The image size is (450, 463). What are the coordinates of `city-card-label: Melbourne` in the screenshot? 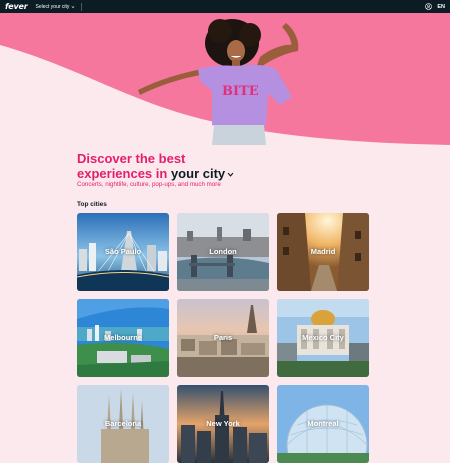 It's located at (123, 337).